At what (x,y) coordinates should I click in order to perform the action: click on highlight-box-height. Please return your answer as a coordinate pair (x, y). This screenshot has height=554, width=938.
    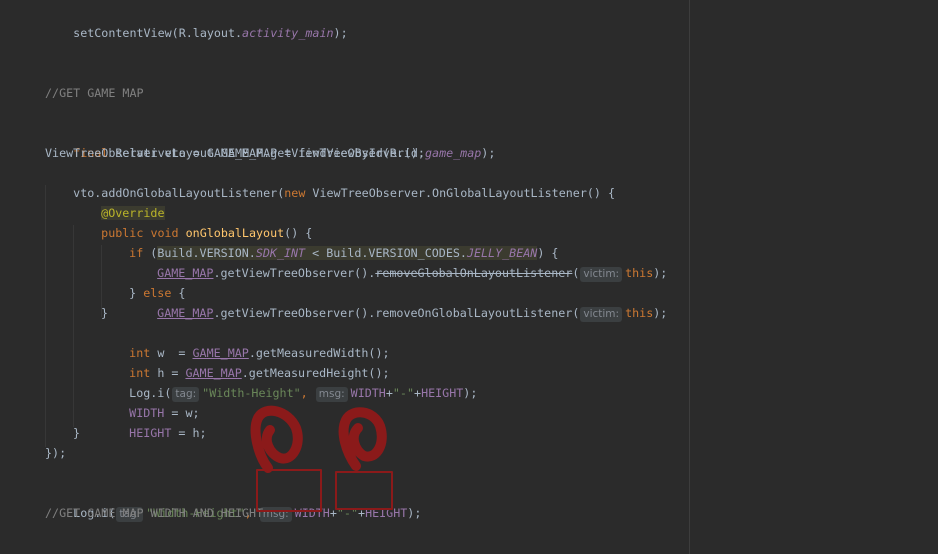
    Looking at the image, I should click on (364, 490).